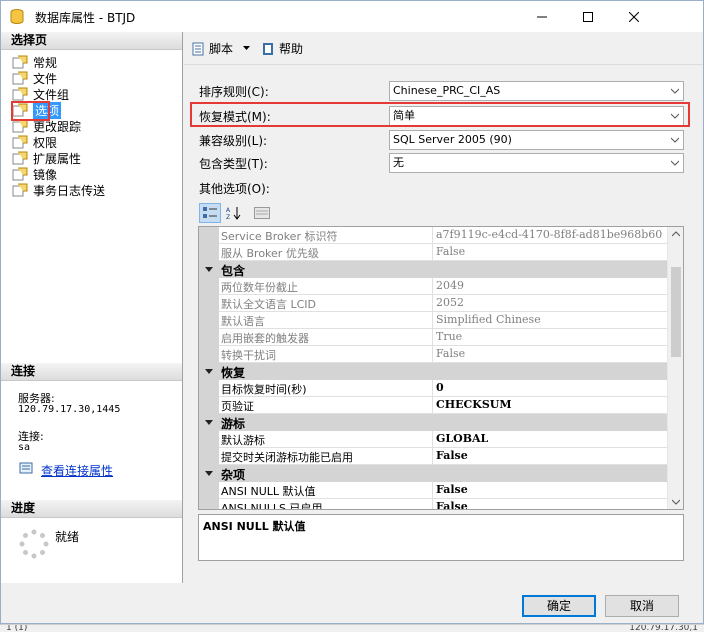 This screenshot has width=704, height=632. Describe the element at coordinates (272, 506) in the screenshot. I see `property-name: ANSI NULLS 已启用` at that location.